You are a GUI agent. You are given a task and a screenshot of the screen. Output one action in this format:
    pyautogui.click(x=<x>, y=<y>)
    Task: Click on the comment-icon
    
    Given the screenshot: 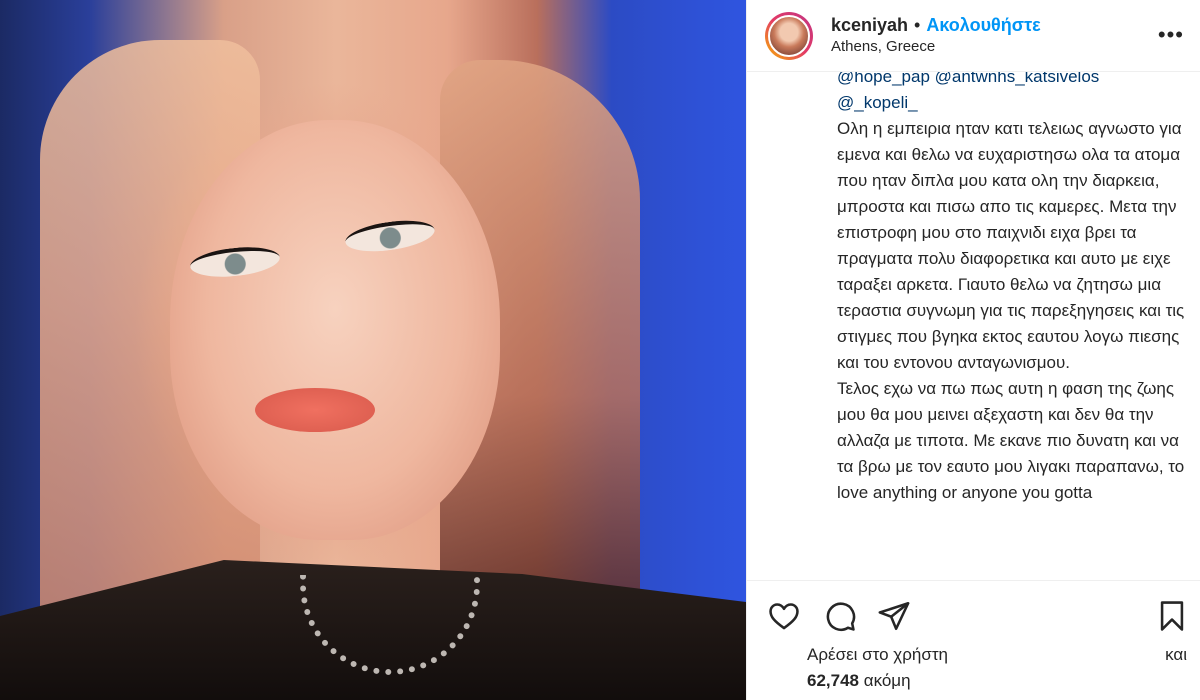 What is the action you would take?
    pyautogui.click(x=840, y=616)
    